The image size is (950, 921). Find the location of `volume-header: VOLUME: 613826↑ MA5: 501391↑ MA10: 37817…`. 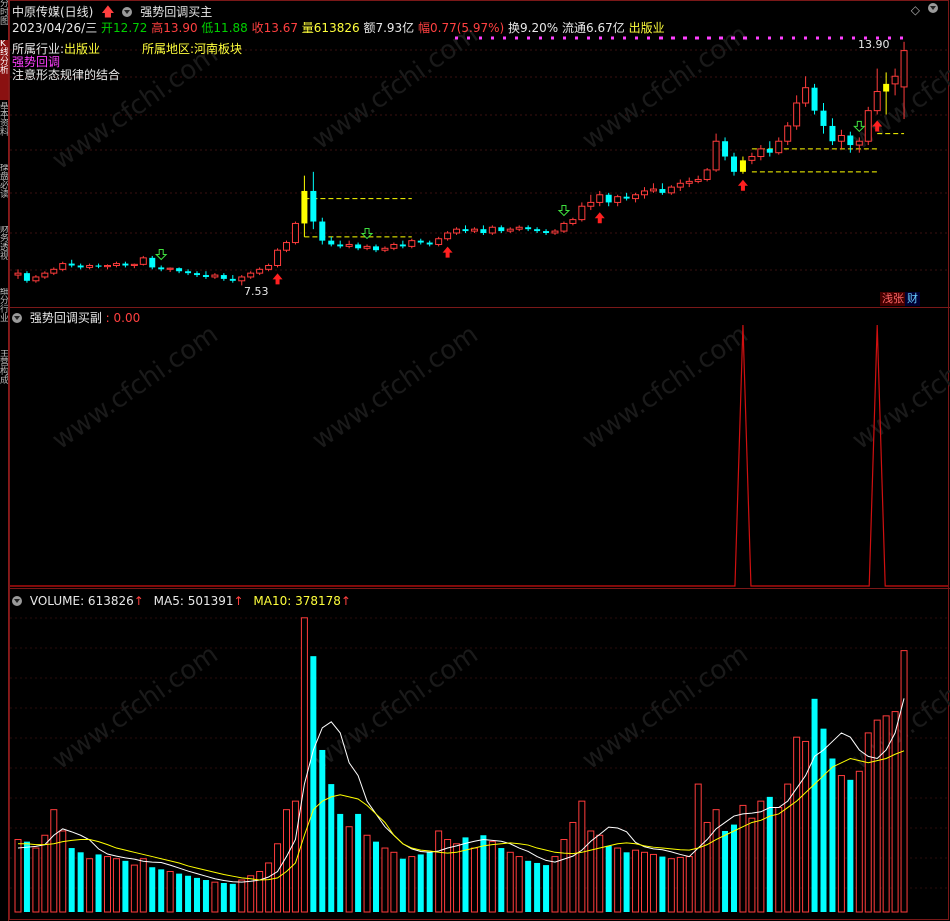

volume-header: VOLUME: 613826↑ MA5: 501391↑ MA10: 37817… is located at coordinates (181, 601).